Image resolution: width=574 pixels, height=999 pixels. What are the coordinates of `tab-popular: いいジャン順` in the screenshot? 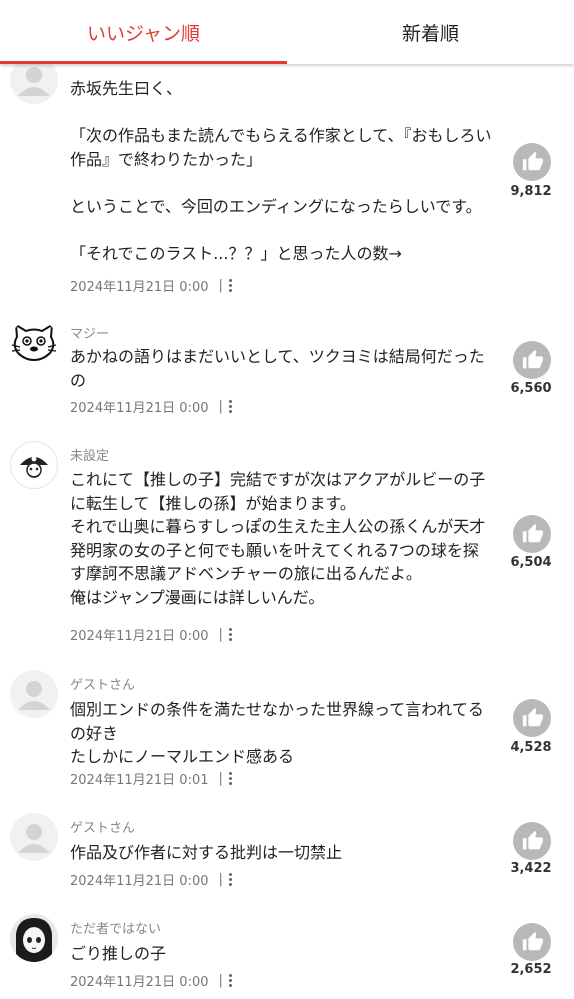 It's located at (143, 32).